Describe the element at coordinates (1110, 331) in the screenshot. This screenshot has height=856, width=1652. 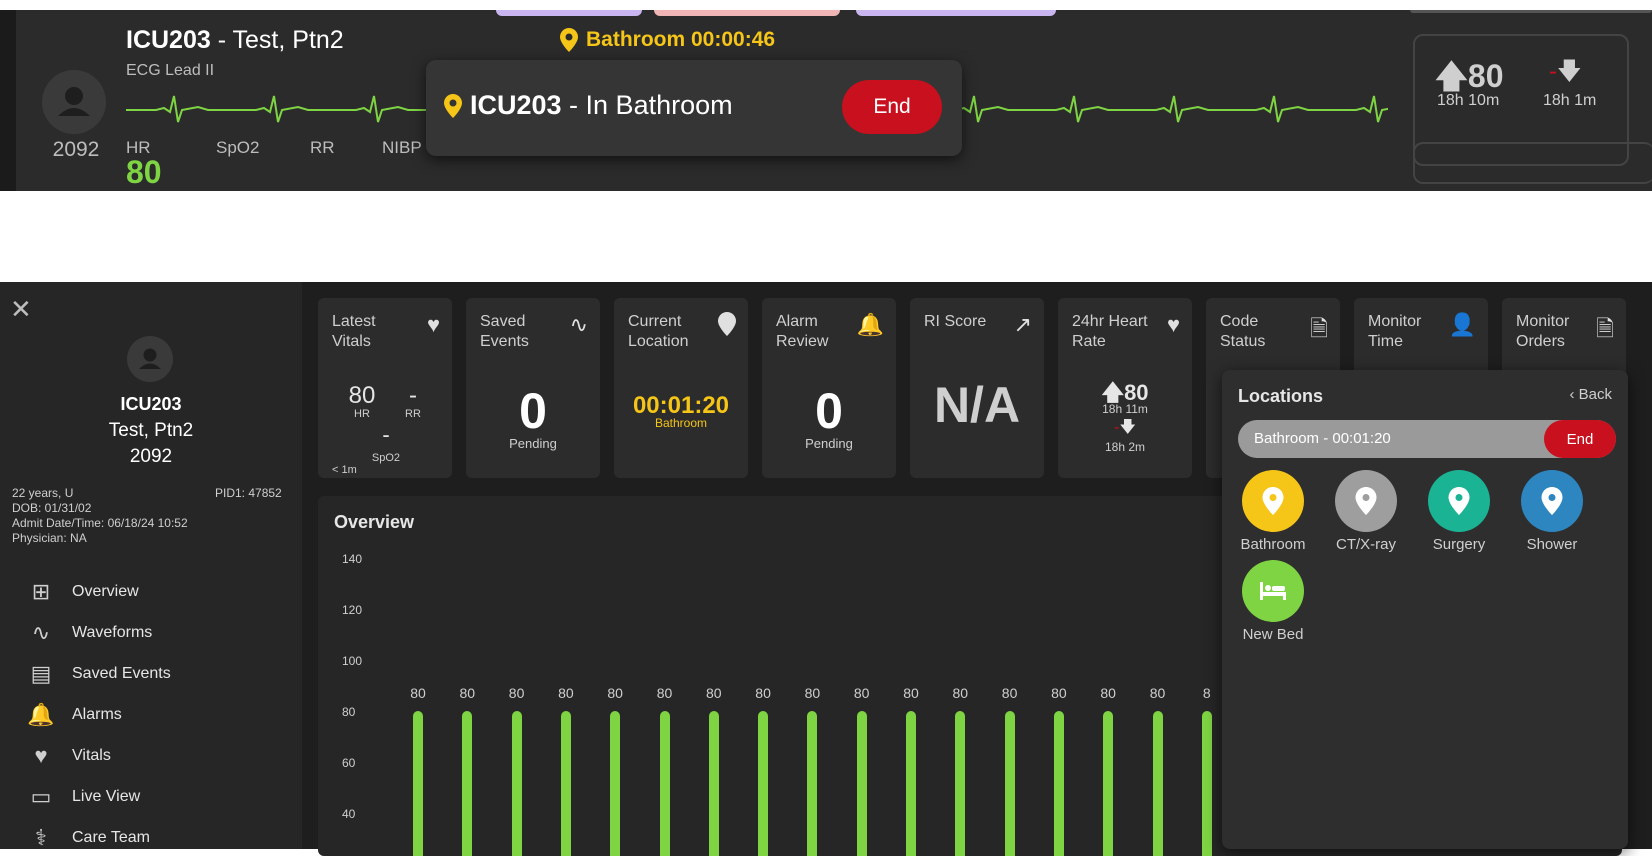
I see `card-title: 24hr Heart Rate` at that location.